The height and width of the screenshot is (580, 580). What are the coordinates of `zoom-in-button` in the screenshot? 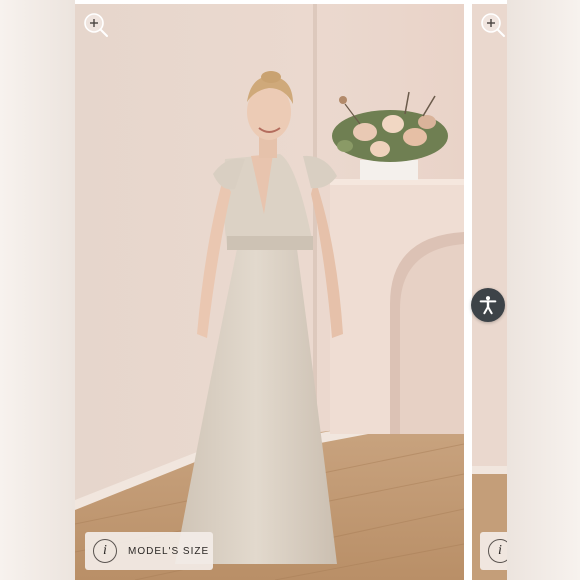 It's located at (96, 25).